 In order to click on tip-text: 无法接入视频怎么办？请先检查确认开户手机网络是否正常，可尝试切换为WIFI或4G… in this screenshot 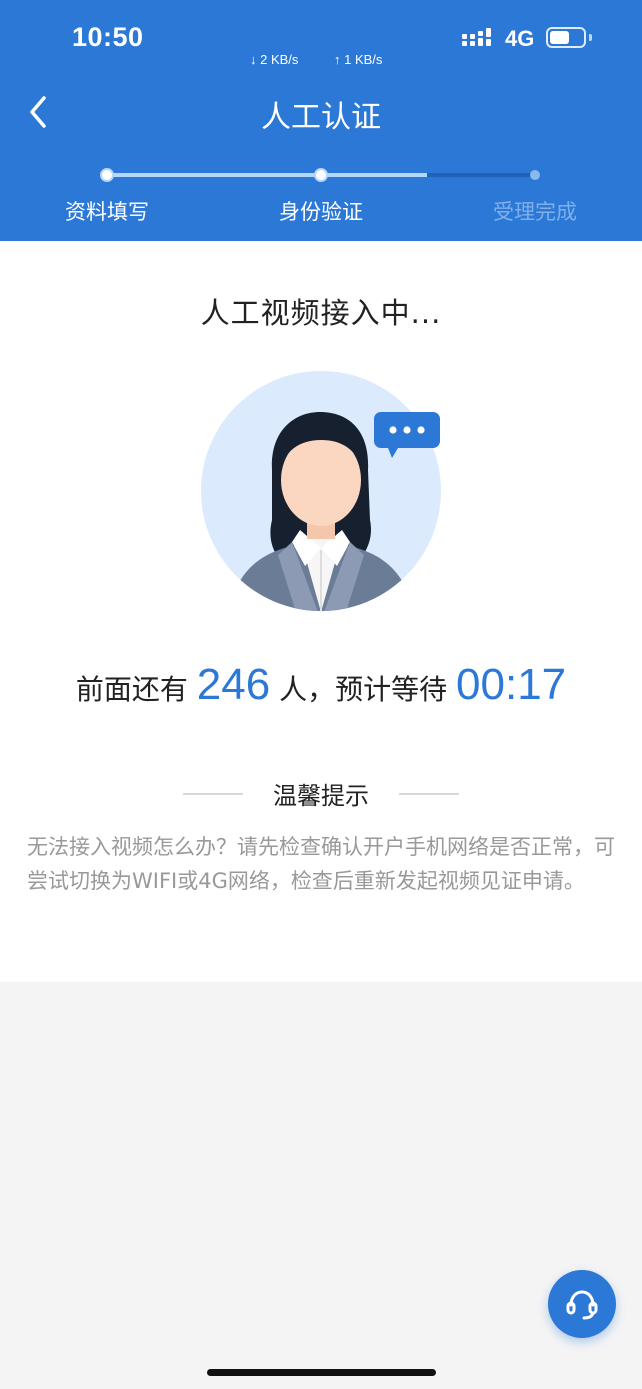, I will do `click(321, 864)`.